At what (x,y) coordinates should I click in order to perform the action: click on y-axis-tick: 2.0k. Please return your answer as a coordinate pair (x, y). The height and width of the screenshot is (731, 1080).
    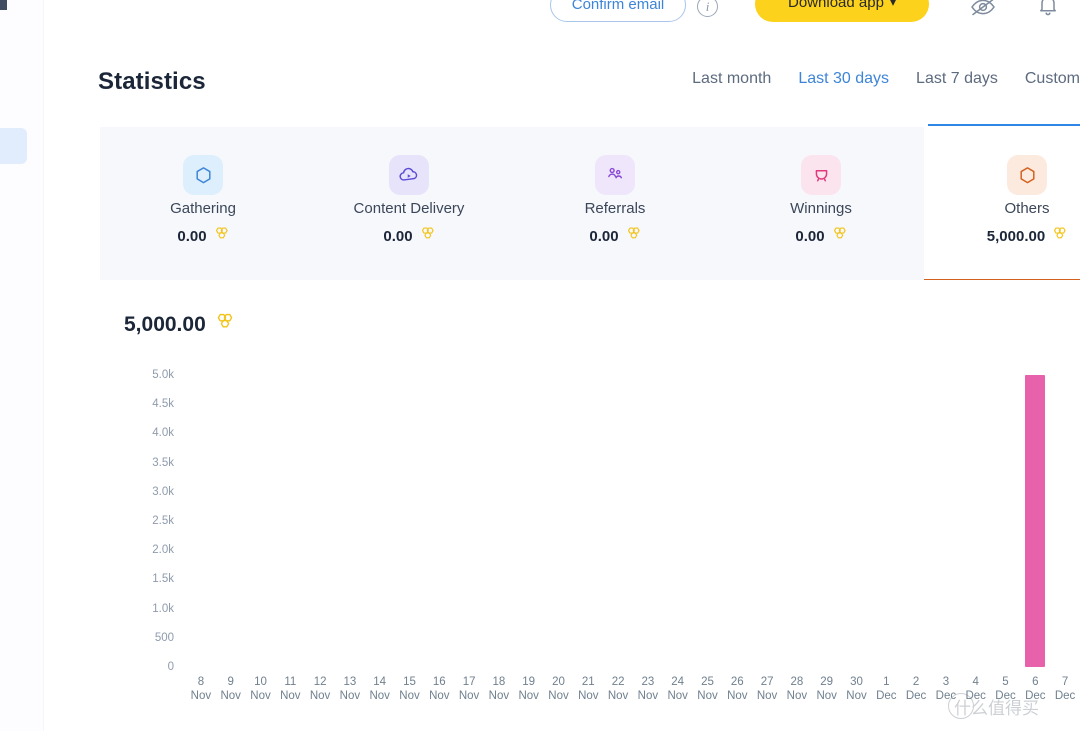
    Looking at the image, I should click on (163, 550).